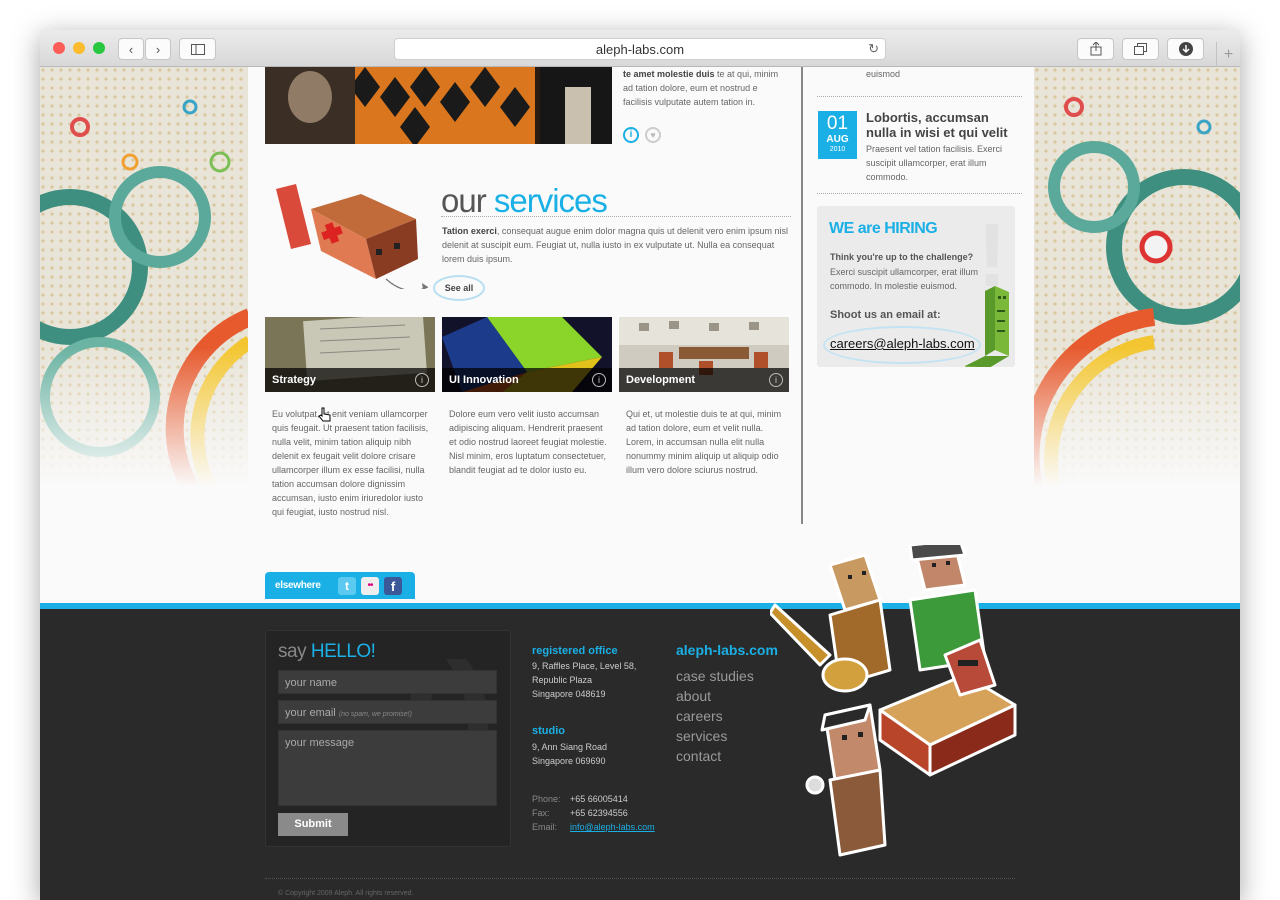 This screenshot has height=900, width=1280. Describe the element at coordinates (612, 827) in the screenshot. I see `email-link: info@aleph-labs.com` at that location.